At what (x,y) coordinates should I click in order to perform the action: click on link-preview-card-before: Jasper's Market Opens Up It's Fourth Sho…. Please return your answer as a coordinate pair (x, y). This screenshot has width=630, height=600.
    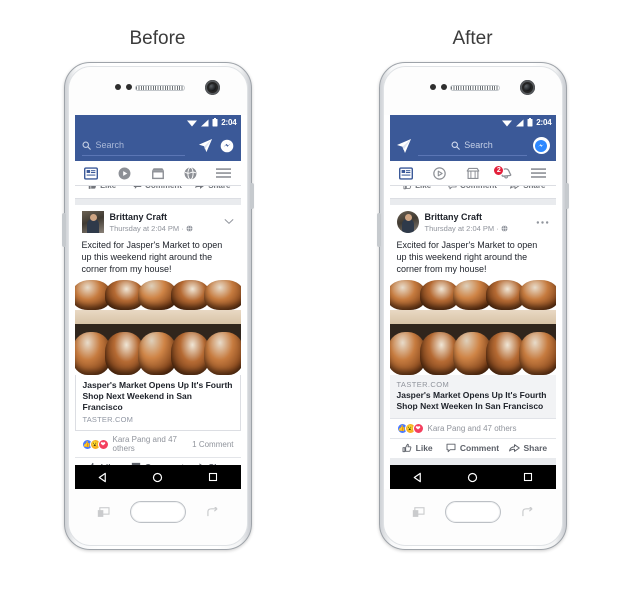
    Looking at the image, I should click on (157, 403).